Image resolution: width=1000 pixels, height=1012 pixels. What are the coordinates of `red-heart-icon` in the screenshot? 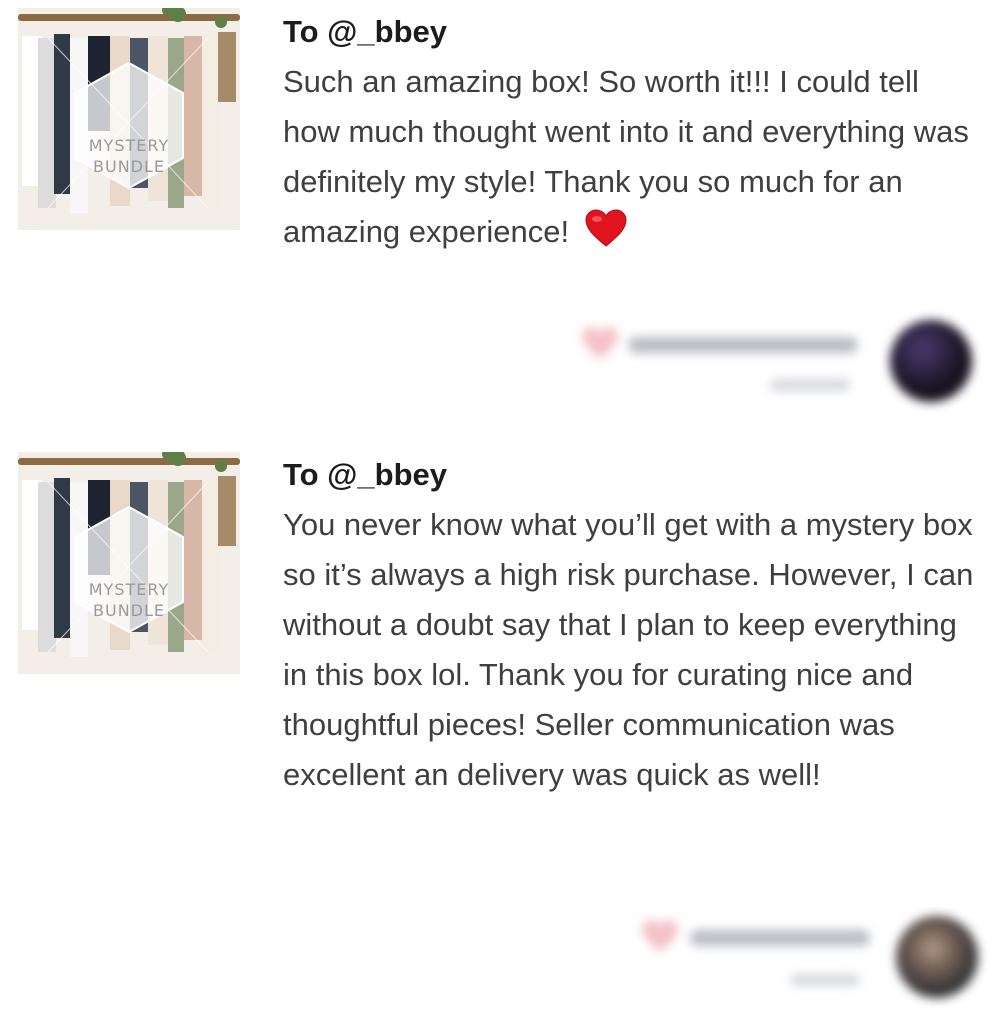 It's located at (606, 235).